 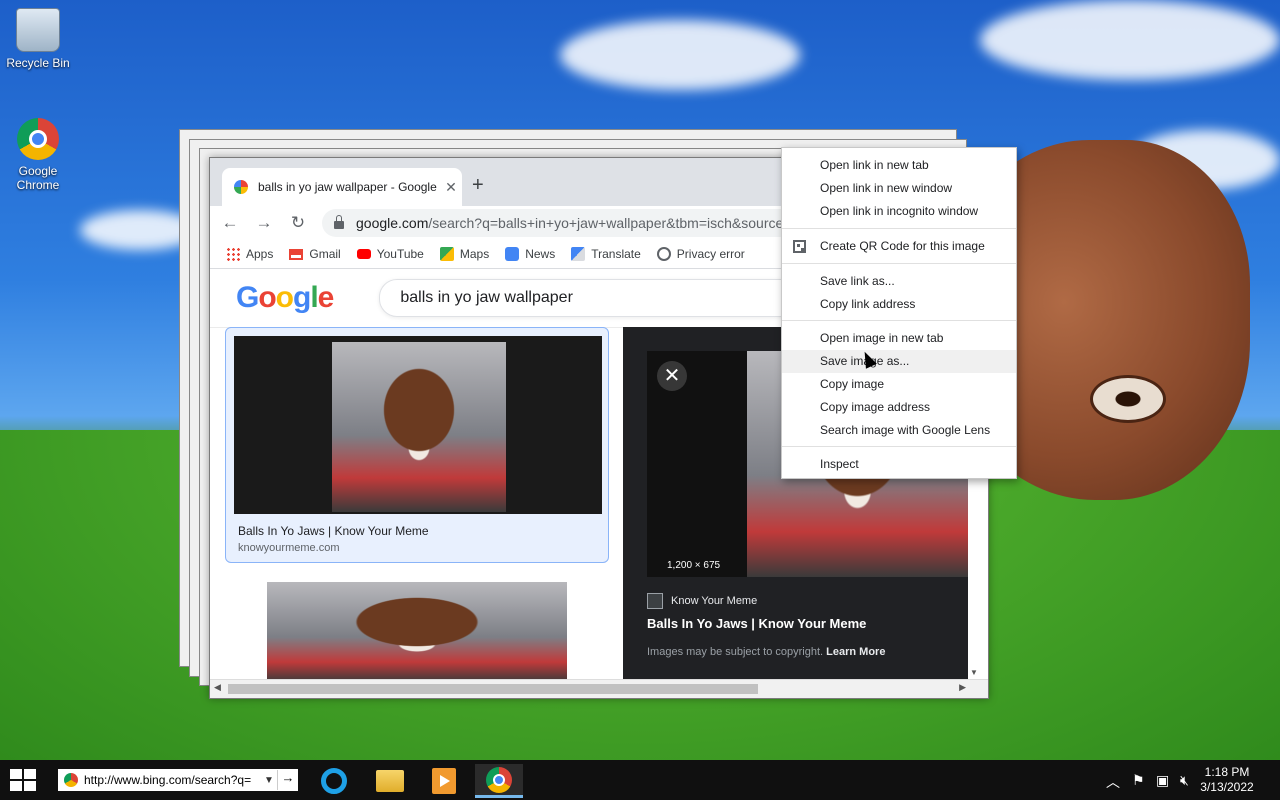 I want to click on bookmark-youtube: YouTube, so click(x=390, y=254).